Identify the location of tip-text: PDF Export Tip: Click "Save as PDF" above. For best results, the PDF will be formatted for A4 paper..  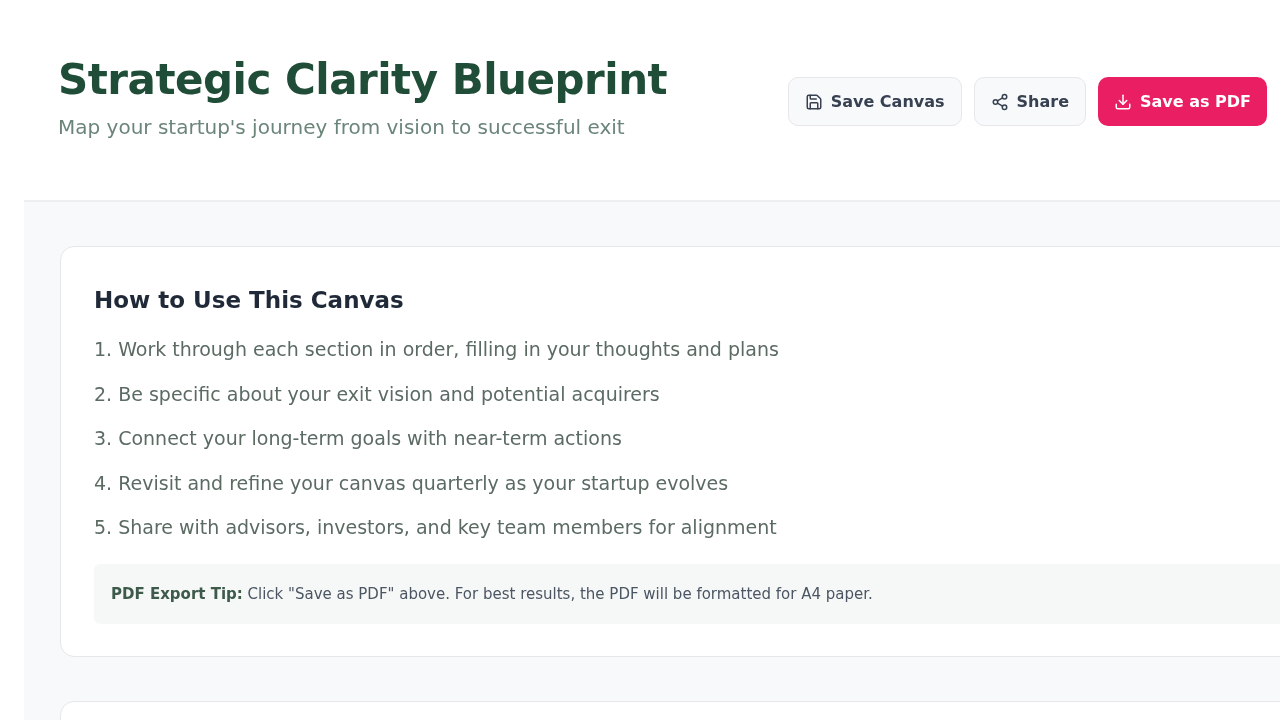
(492, 594).